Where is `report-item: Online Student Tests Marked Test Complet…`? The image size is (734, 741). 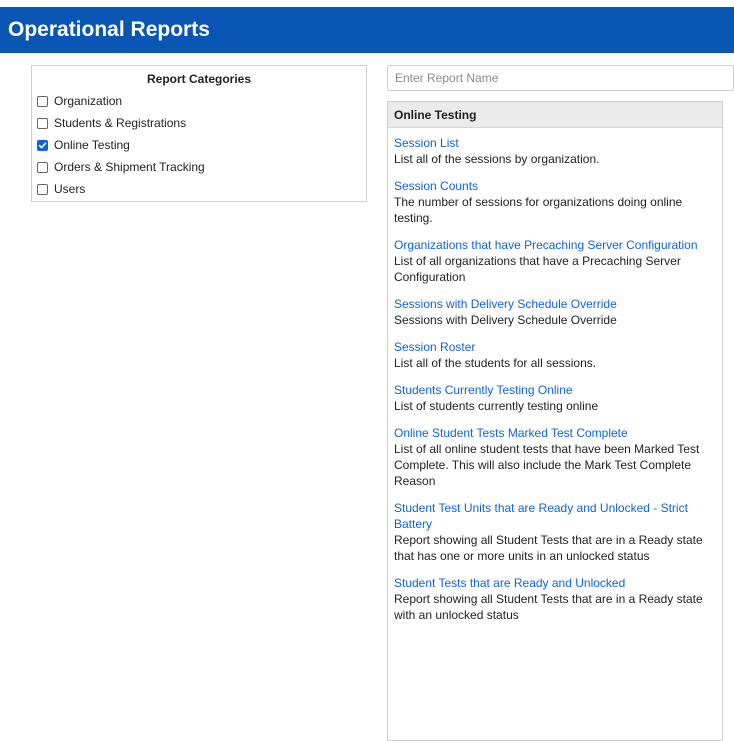
report-item: Online Student Tests Marked Test Complet… is located at coordinates (555, 457).